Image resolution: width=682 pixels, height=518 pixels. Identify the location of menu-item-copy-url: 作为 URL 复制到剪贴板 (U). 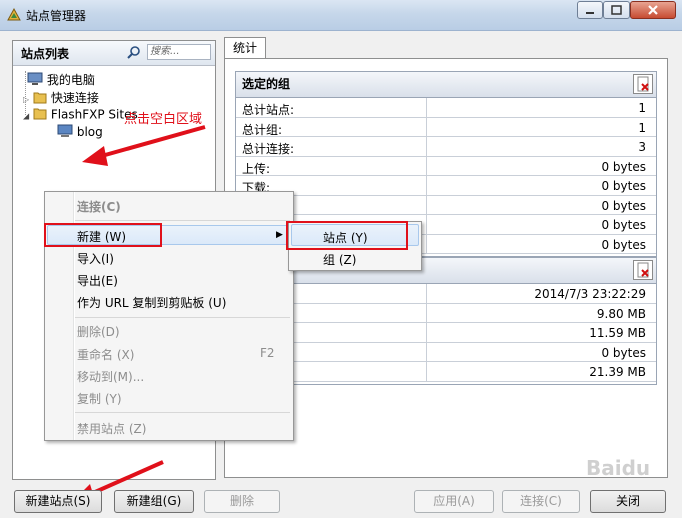
(151, 302).